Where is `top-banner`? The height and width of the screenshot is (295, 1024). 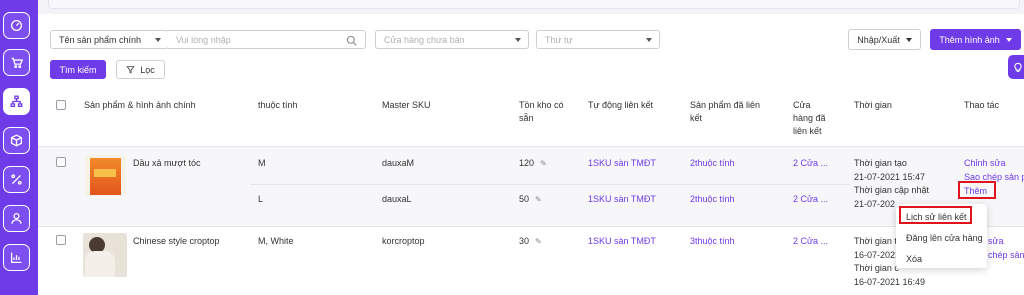 top-banner is located at coordinates (531, 7).